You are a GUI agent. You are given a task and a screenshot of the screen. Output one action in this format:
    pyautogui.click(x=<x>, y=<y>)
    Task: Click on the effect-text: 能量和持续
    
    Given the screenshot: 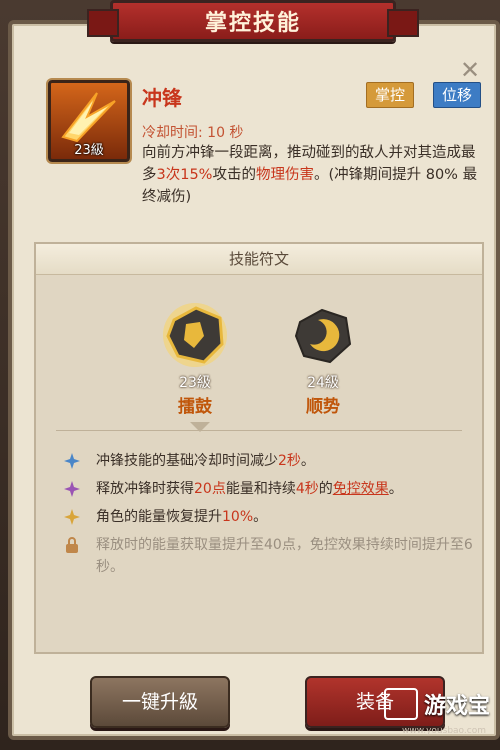 What is the action you would take?
    pyautogui.click(x=260, y=489)
    